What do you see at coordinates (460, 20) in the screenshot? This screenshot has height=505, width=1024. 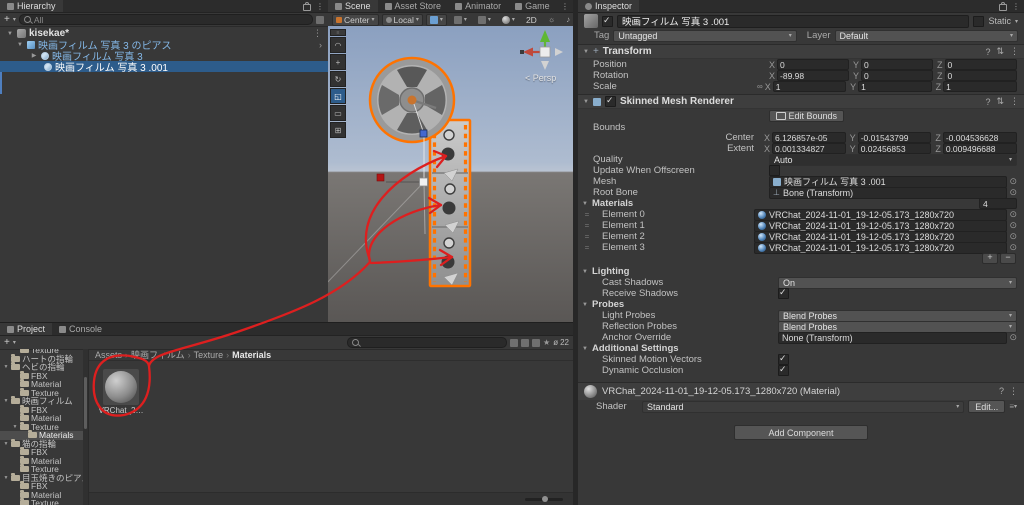 I see `snap-increment-button: ▾` at bounding box center [460, 20].